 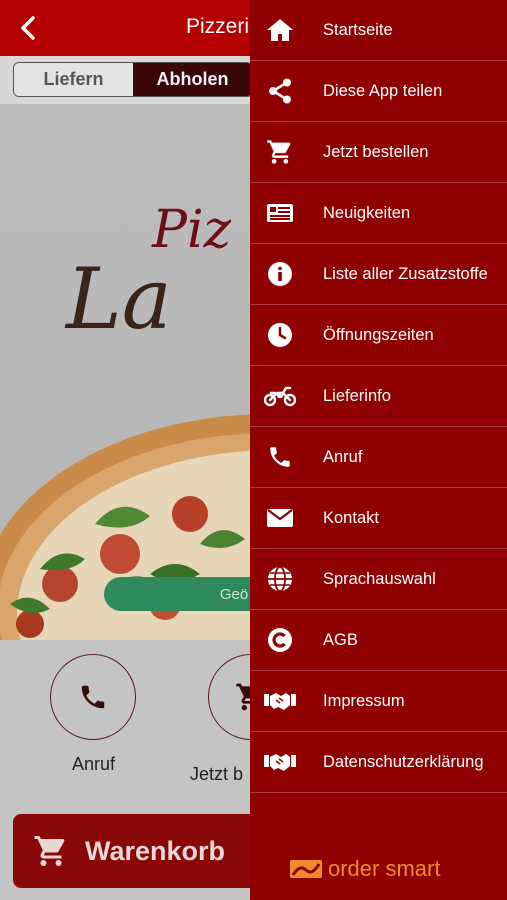 I want to click on order-mode-toggle: Liefern Abholen, so click(x=133, y=79).